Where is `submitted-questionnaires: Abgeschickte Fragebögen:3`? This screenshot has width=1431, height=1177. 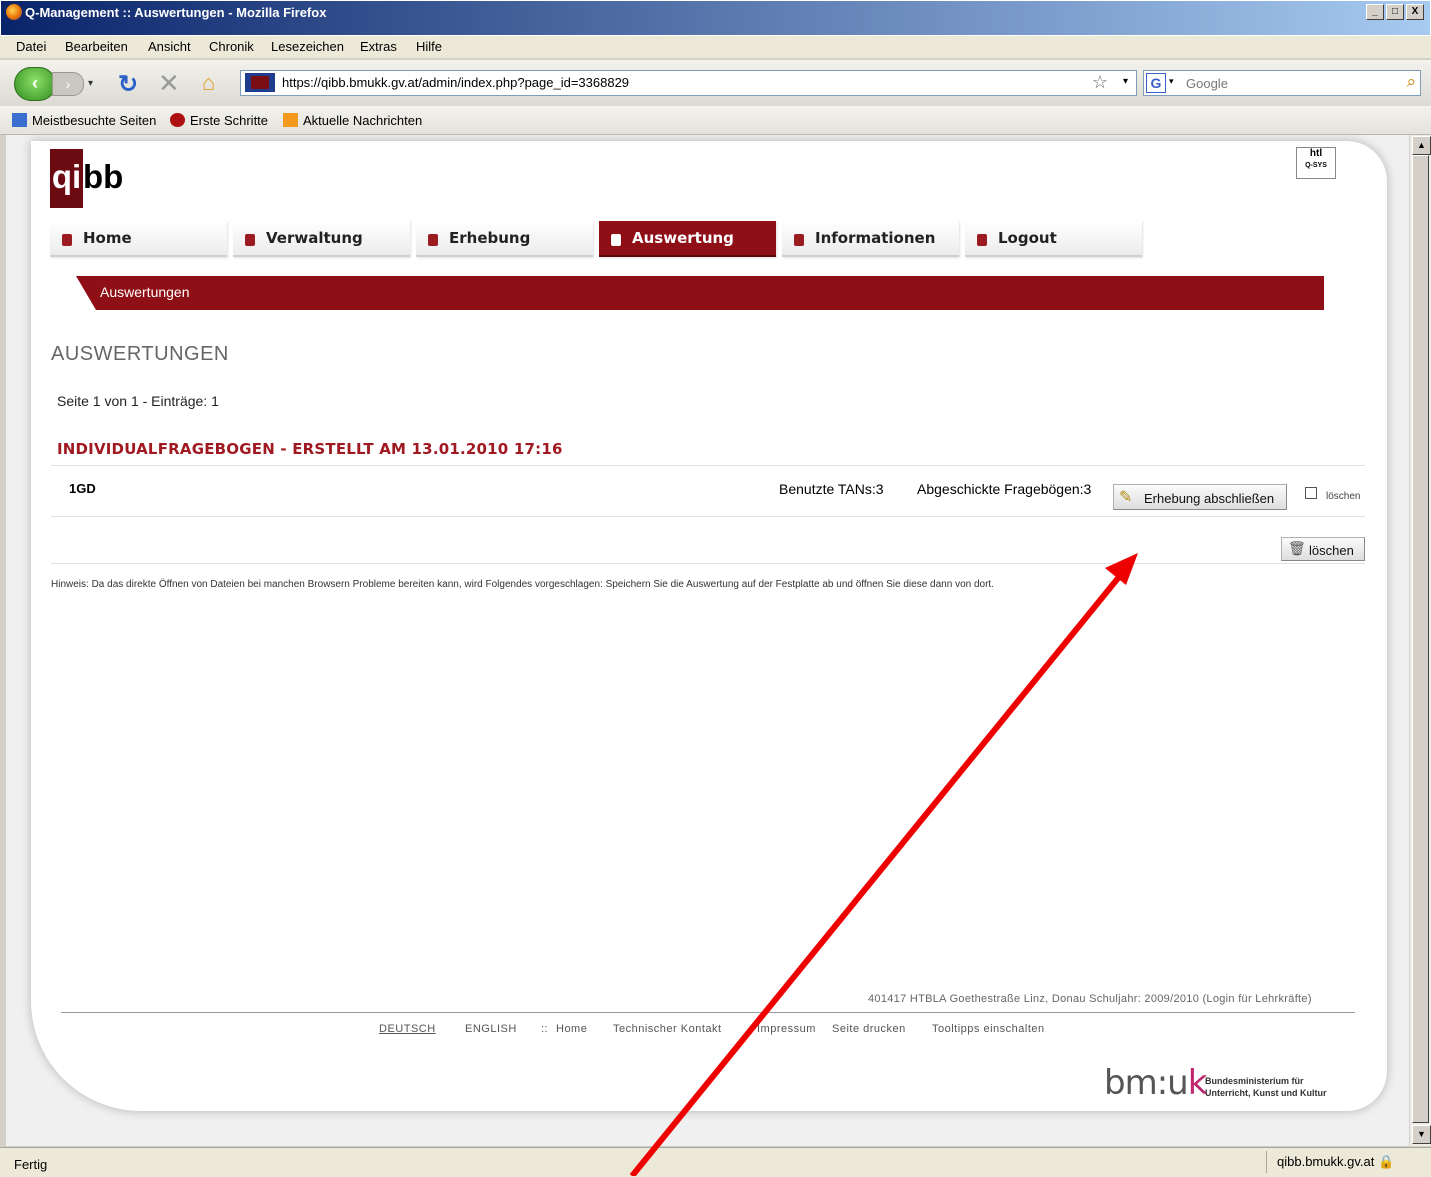 submitted-questionnaires: Abgeschickte Fragebögen:3 is located at coordinates (1004, 489).